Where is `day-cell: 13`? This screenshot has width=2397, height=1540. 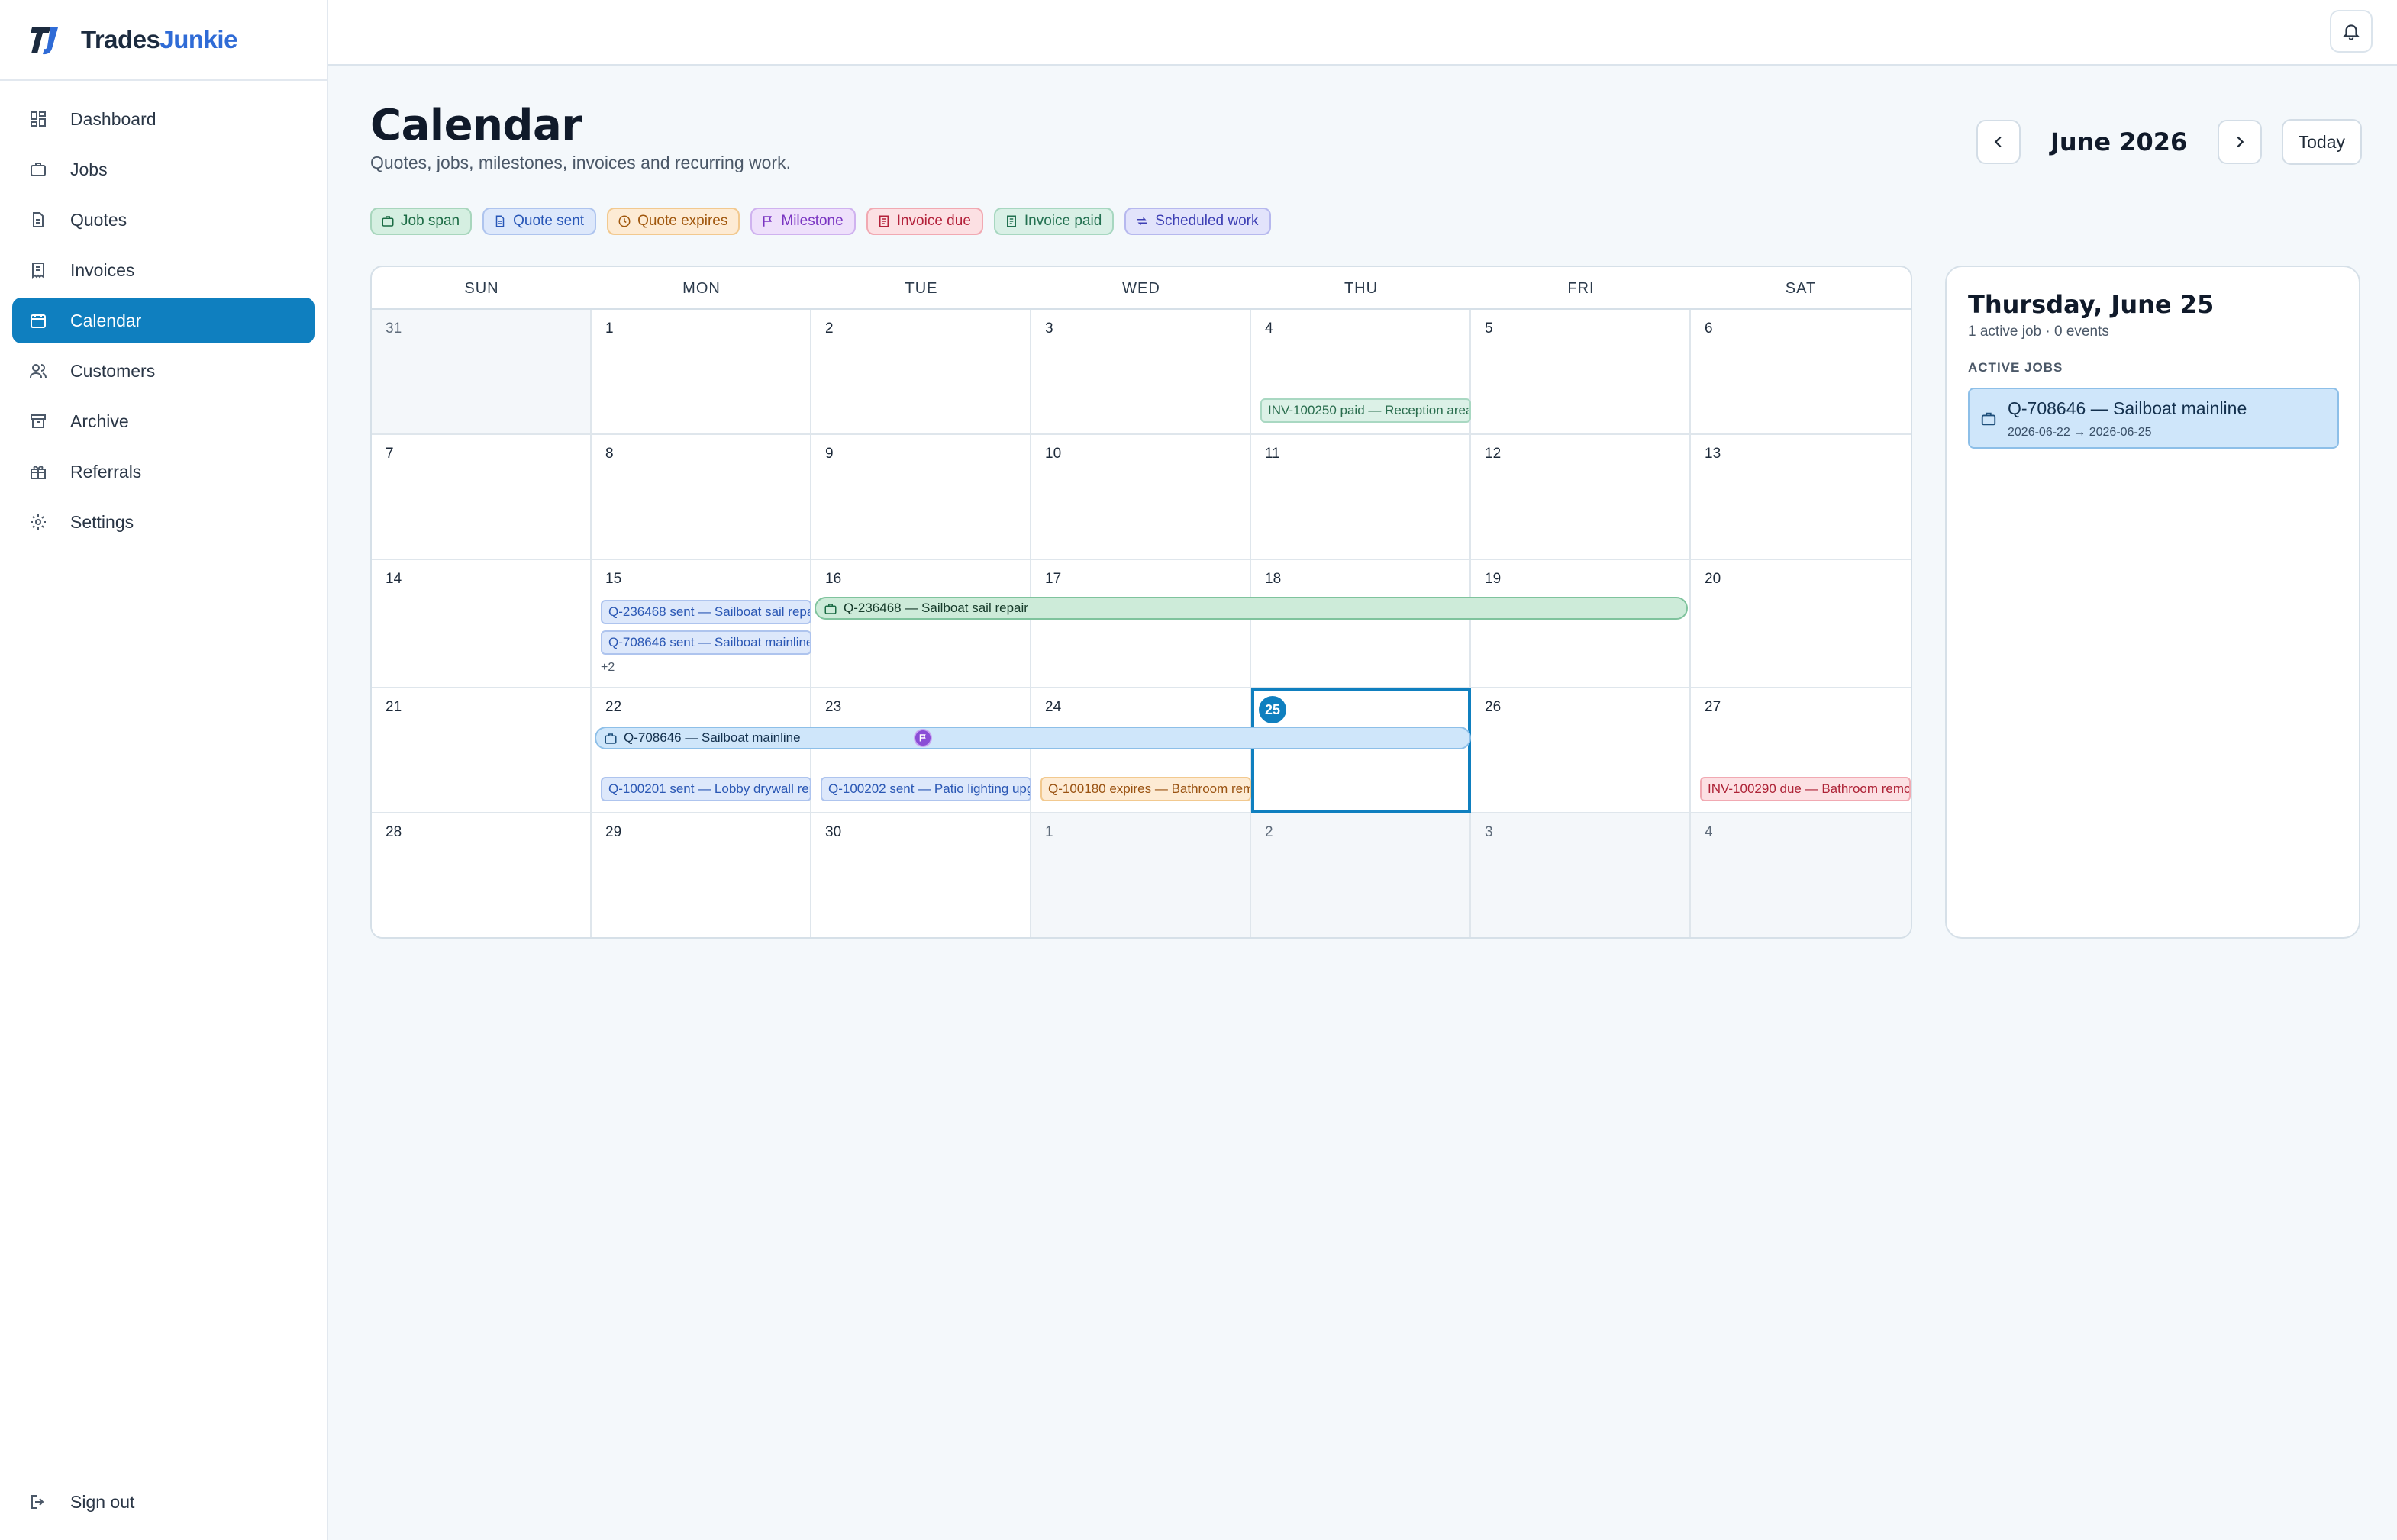
day-cell: 13 is located at coordinates (1801, 497).